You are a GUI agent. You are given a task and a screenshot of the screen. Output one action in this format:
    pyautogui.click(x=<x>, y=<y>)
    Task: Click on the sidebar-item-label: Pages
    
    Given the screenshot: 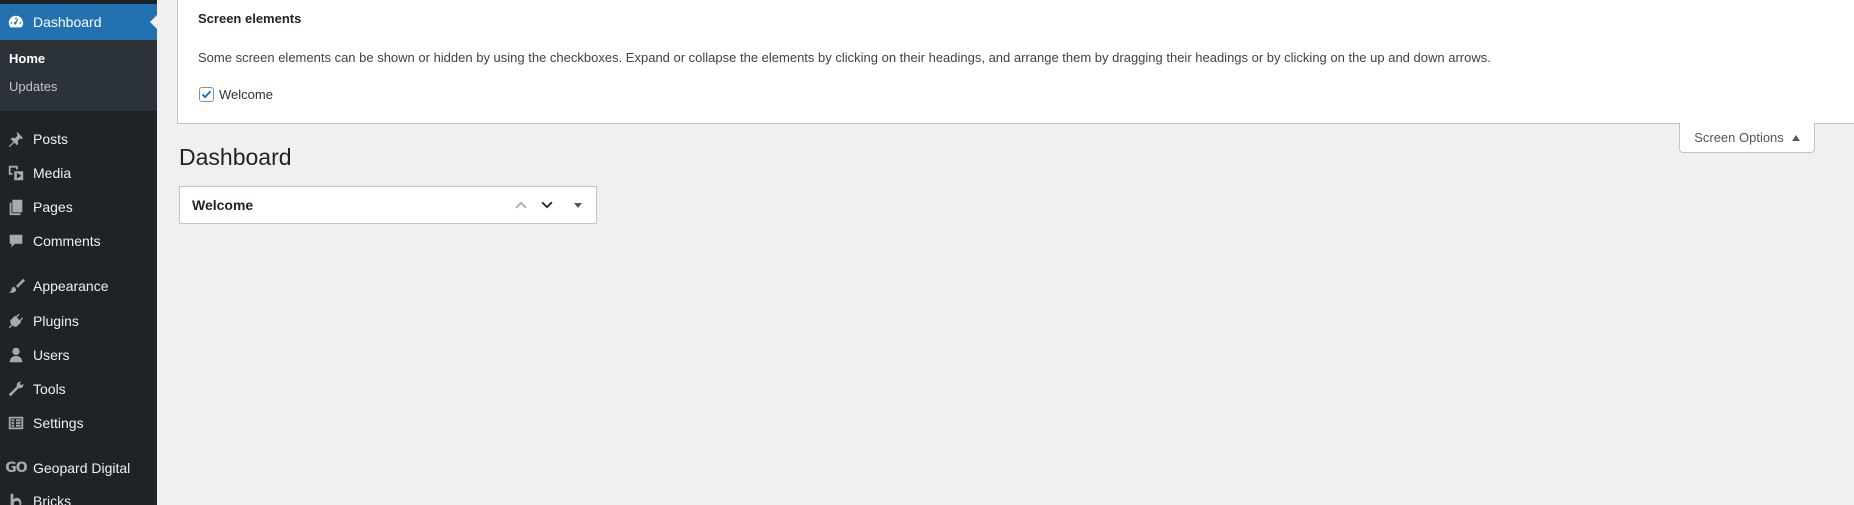 What is the action you would take?
    pyautogui.click(x=53, y=207)
    